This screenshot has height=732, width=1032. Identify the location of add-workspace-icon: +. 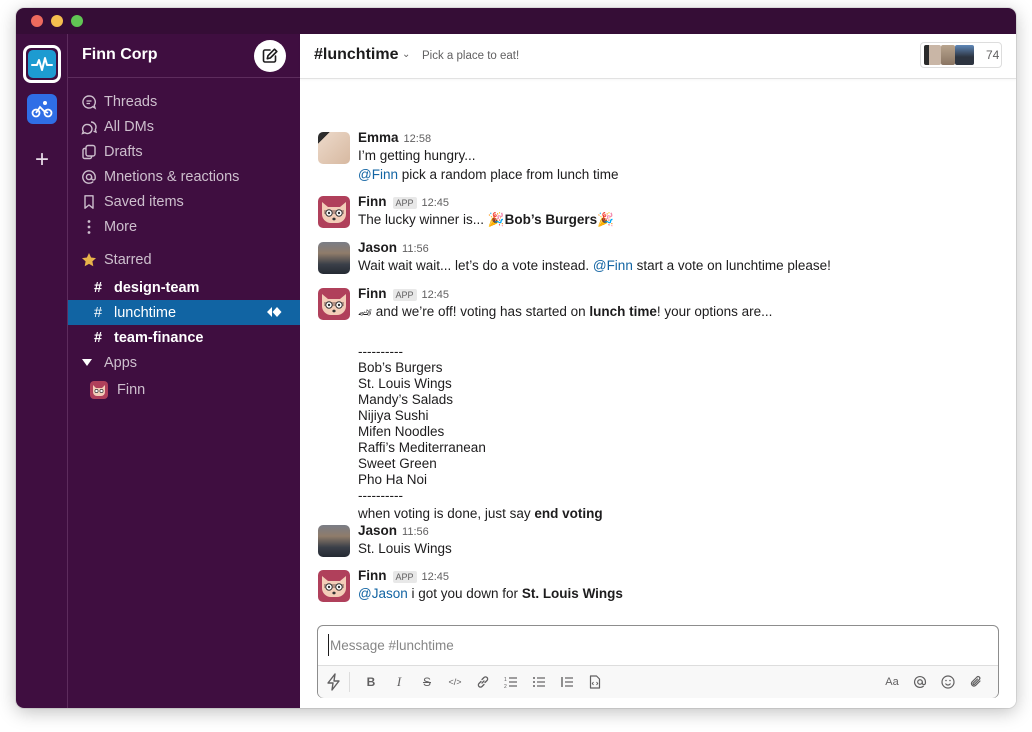
(42, 160).